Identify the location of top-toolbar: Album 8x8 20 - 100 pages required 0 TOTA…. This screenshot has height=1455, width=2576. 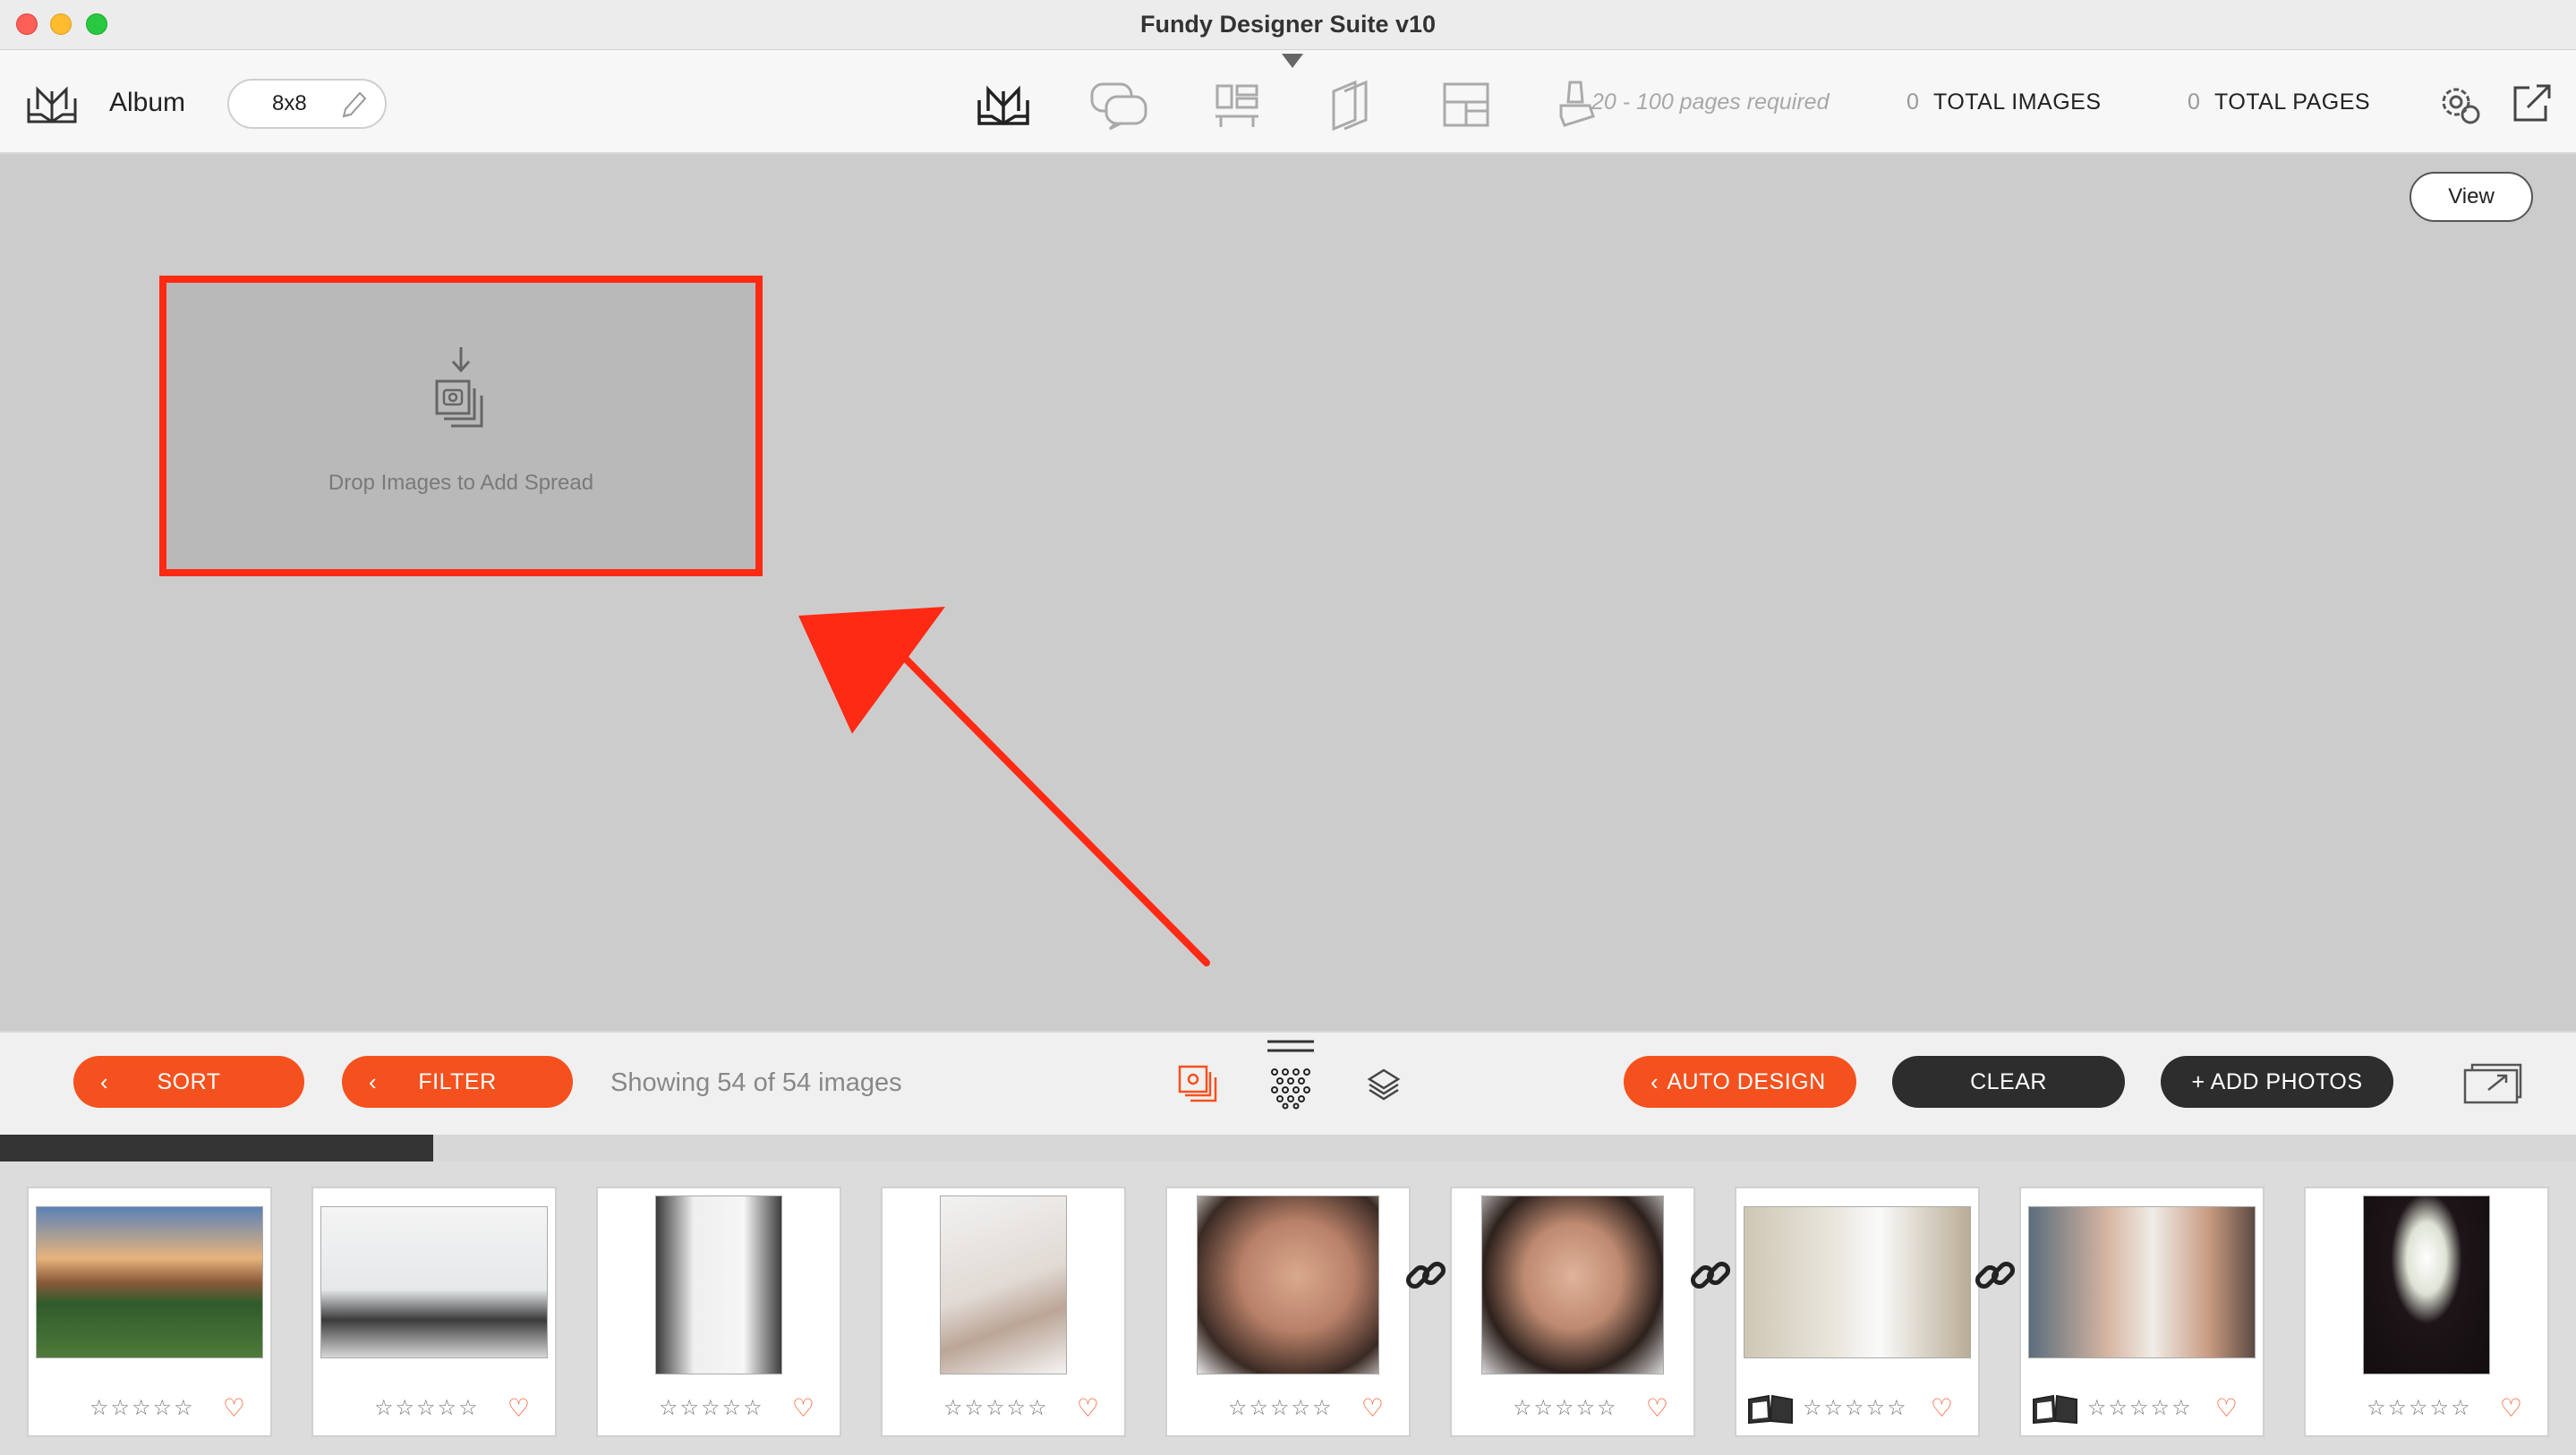
(1288, 102).